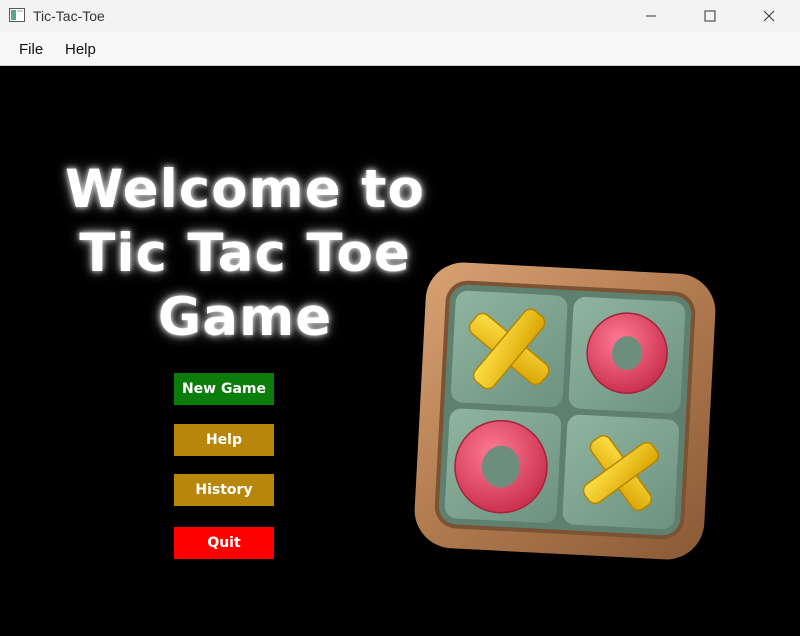 This screenshot has width=800, height=636. What do you see at coordinates (17, 15) in the screenshot?
I see `window-app-icon` at bounding box center [17, 15].